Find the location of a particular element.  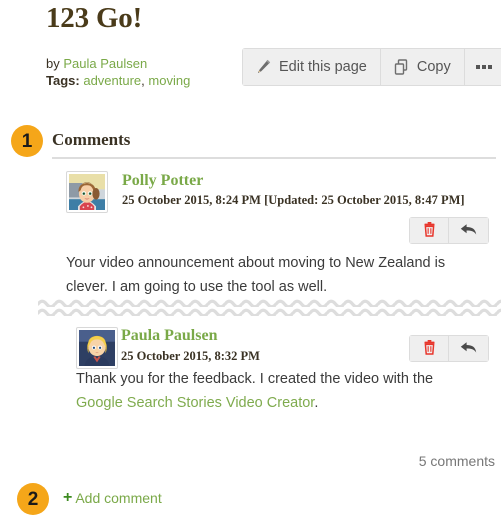

video-creator-link: Google Search Stories Video Creator is located at coordinates (195, 403).